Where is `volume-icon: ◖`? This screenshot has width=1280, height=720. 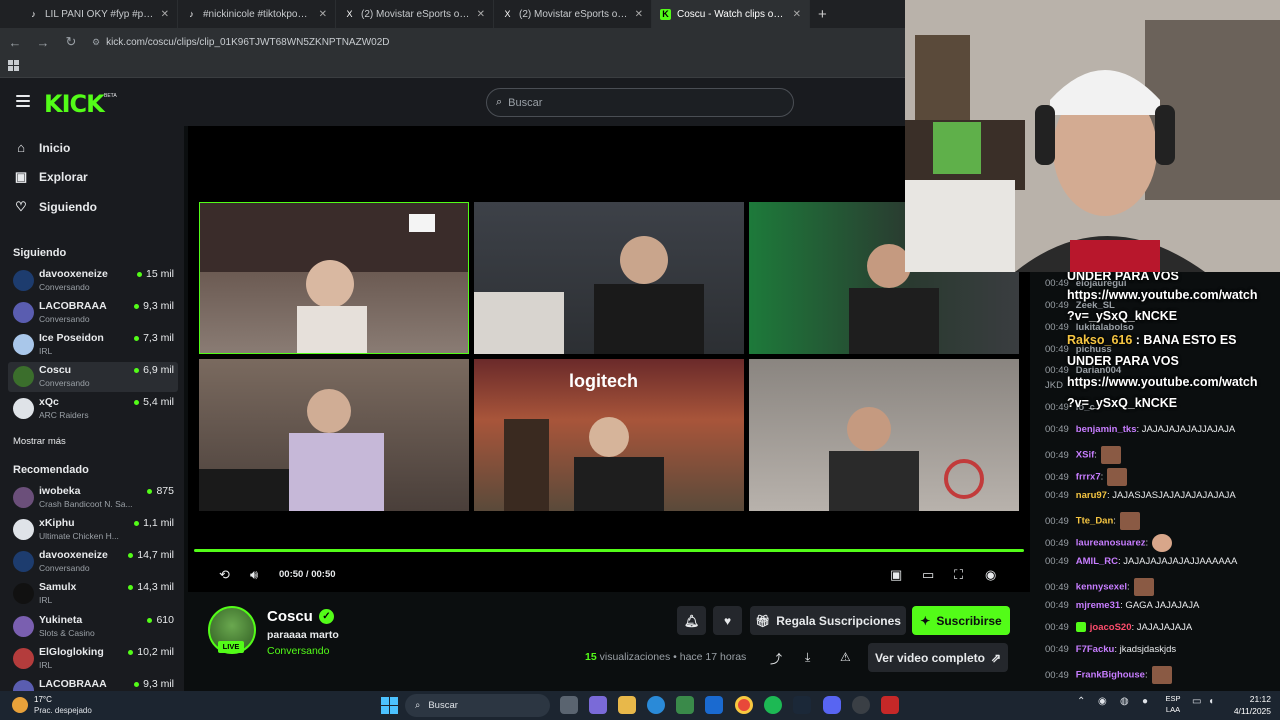
volume-icon: ◖ is located at coordinates (1211, 701).